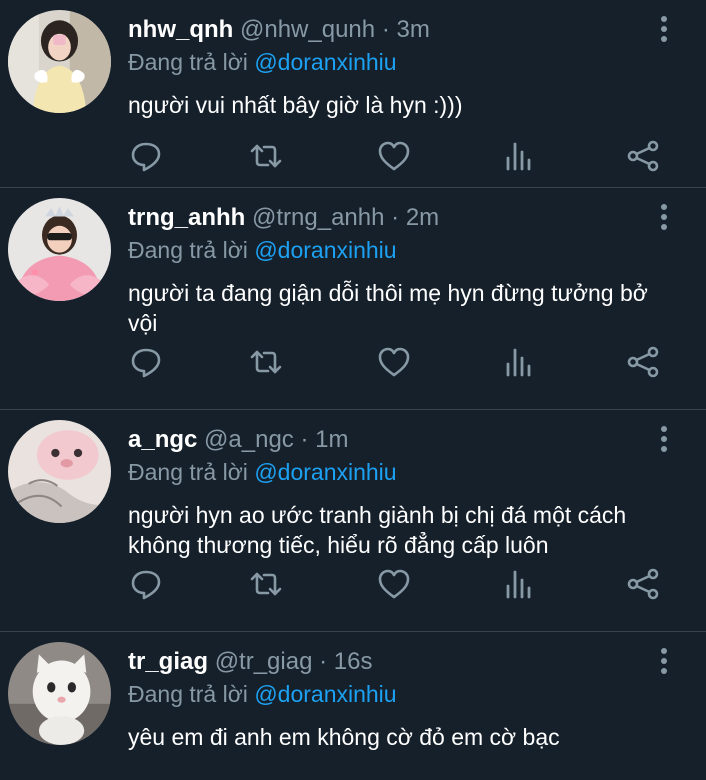 The image size is (706, 780). I want to click on display-name: trng_anhh, so click(186, 217).